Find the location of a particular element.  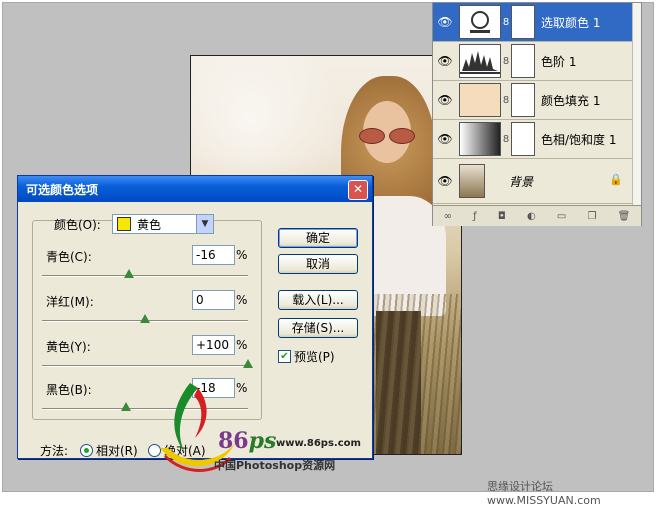

adjustment-layer-icon: ◐ is located at coordinates (531, 216).